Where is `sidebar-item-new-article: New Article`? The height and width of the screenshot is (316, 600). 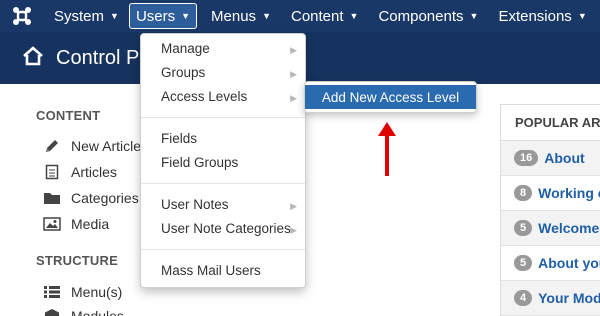
sidebar-item-new-article: New Article is located at coordinates (91, 146).